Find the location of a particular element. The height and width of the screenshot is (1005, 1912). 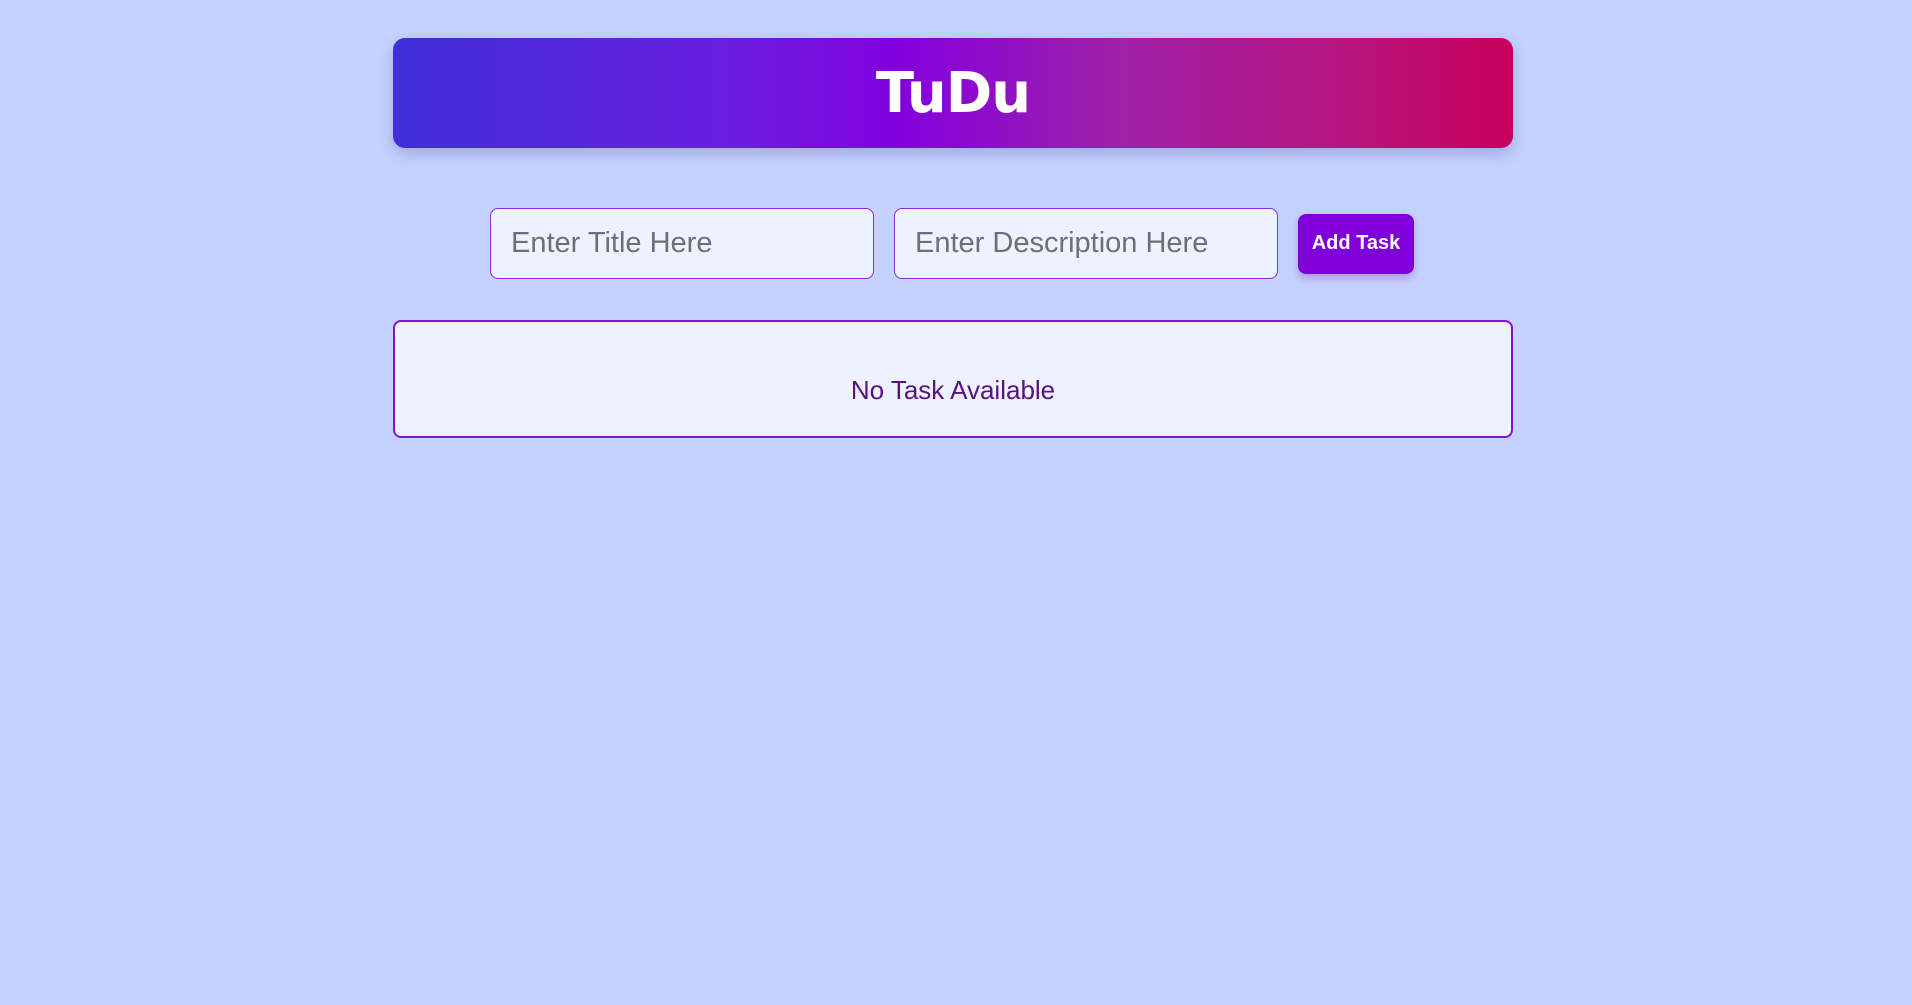

task-list: No Task Available is located at coordinates (953, 379).